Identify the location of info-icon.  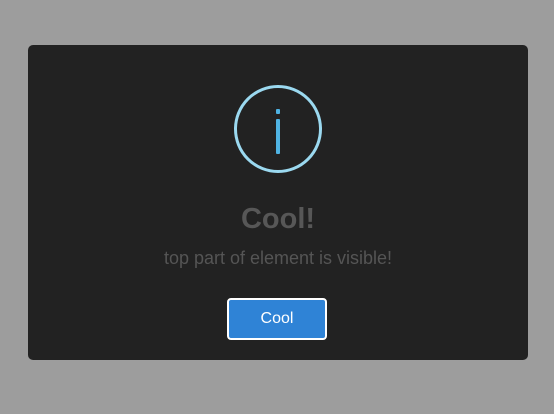
(278, 129).